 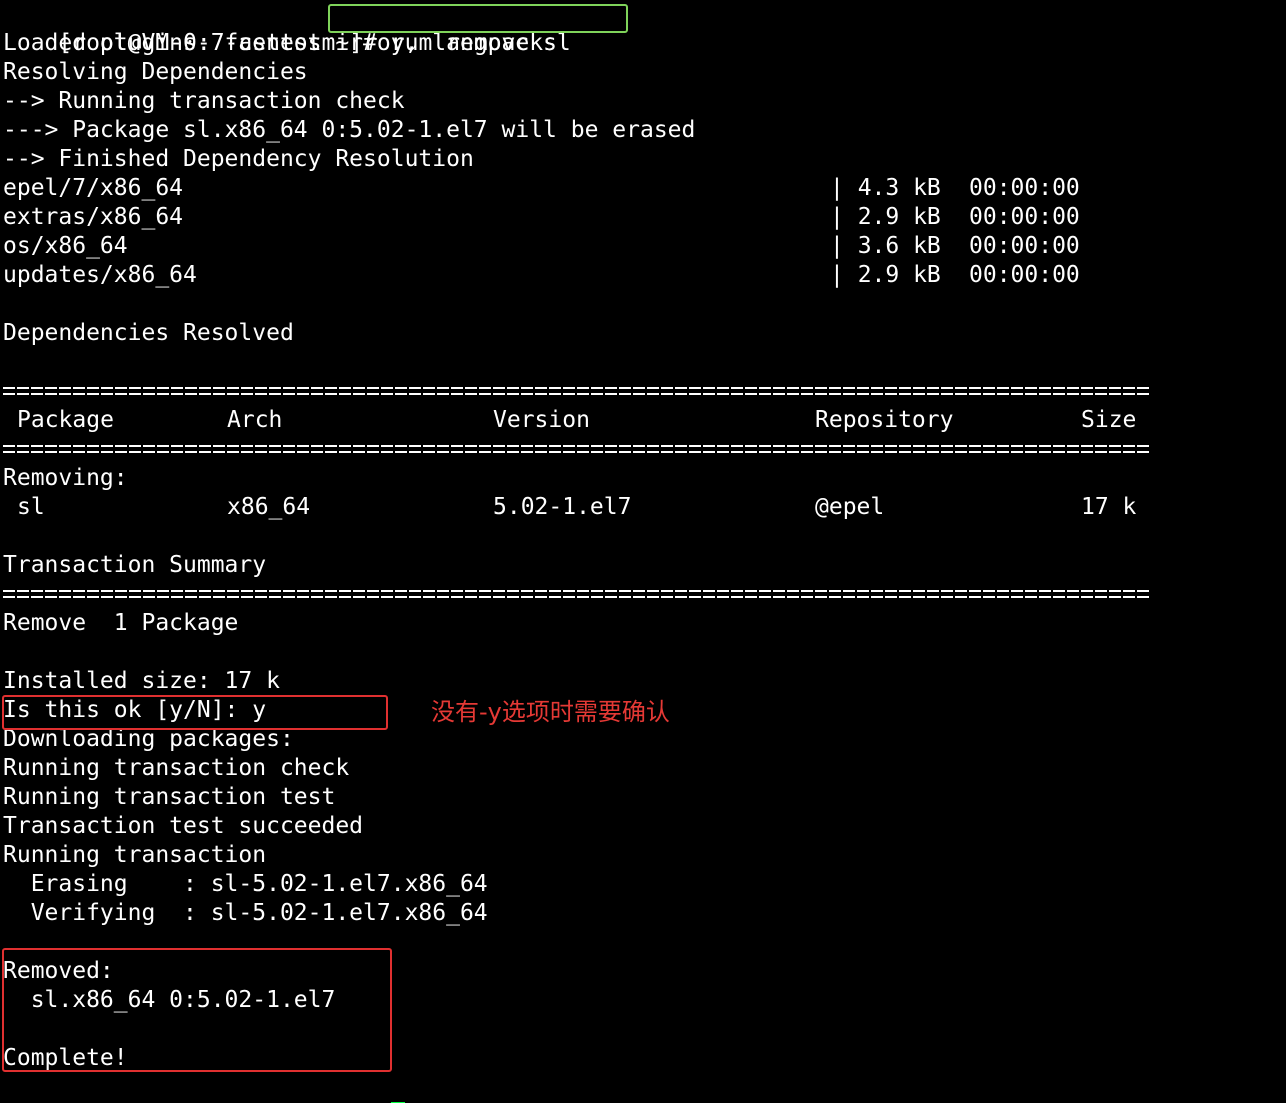 What do you see at coordinates (643, 217) in the screenshot?
I see `repo-line: extras/x86_64 | 2.9 kB 00:00:00` at bounding box center [643, 217].